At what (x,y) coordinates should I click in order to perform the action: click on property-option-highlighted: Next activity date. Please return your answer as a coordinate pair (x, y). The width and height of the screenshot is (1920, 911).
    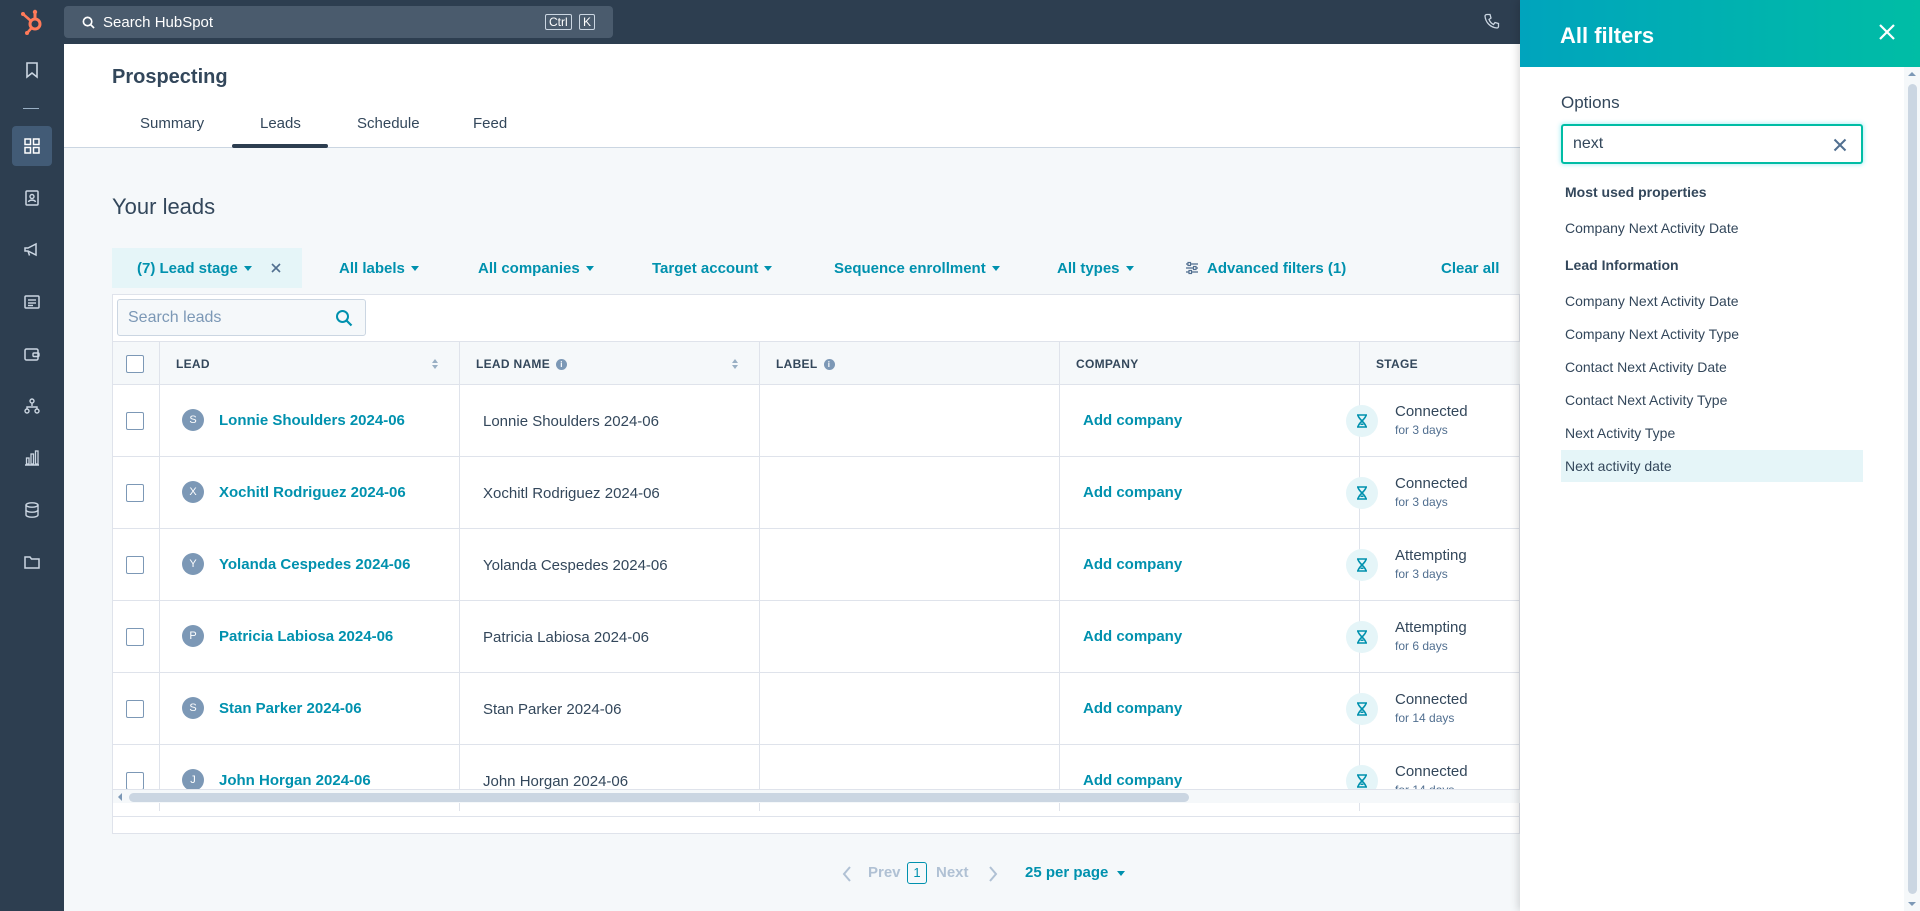
    Looking at the image, I should click on (1712, 466).